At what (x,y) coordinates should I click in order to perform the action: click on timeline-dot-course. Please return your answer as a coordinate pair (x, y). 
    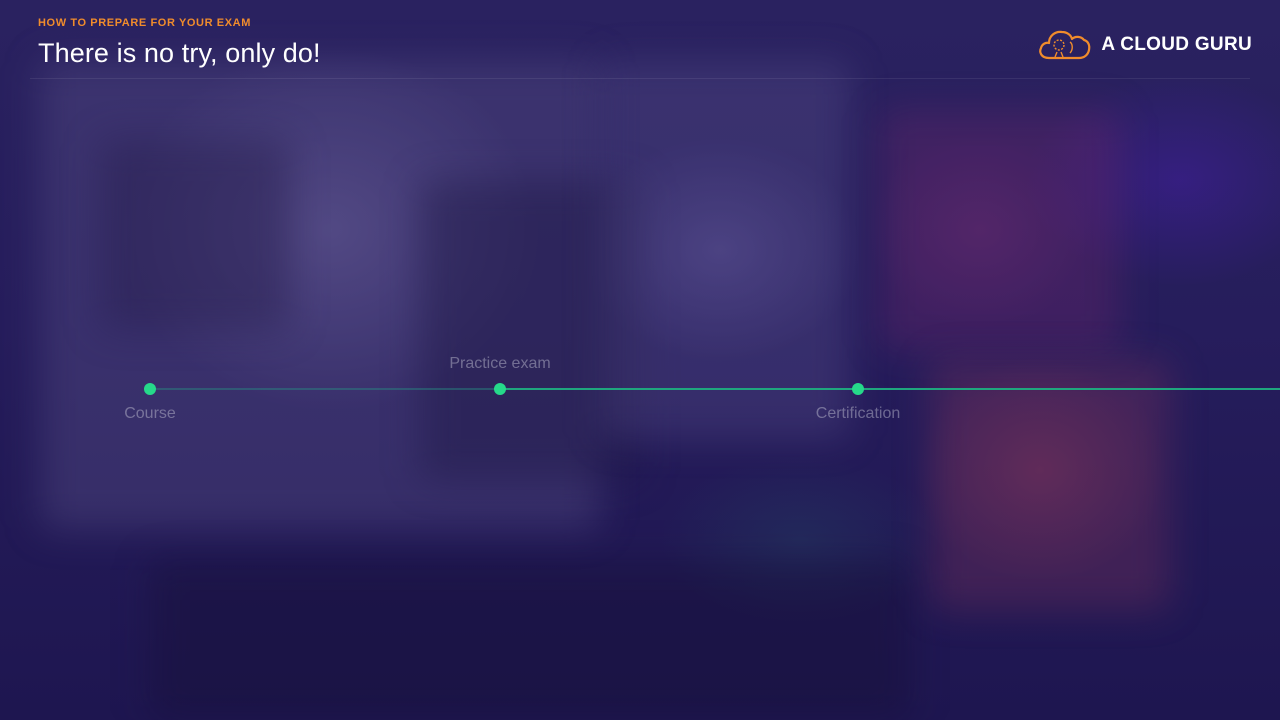
    Looking at the image, I should click on (150, 389).